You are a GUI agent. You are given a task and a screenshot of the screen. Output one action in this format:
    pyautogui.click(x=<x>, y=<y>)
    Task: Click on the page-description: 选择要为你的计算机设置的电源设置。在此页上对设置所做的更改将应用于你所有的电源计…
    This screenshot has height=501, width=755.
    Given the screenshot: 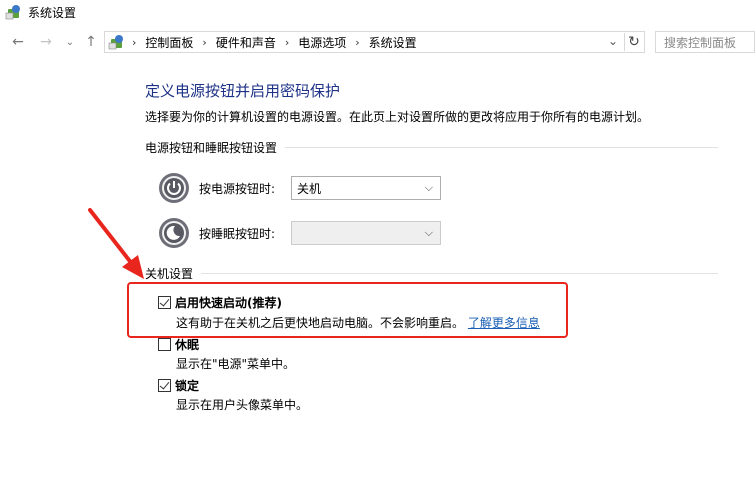 What is the action you would take?
    pyautogui.click(x=397, y=117)
    